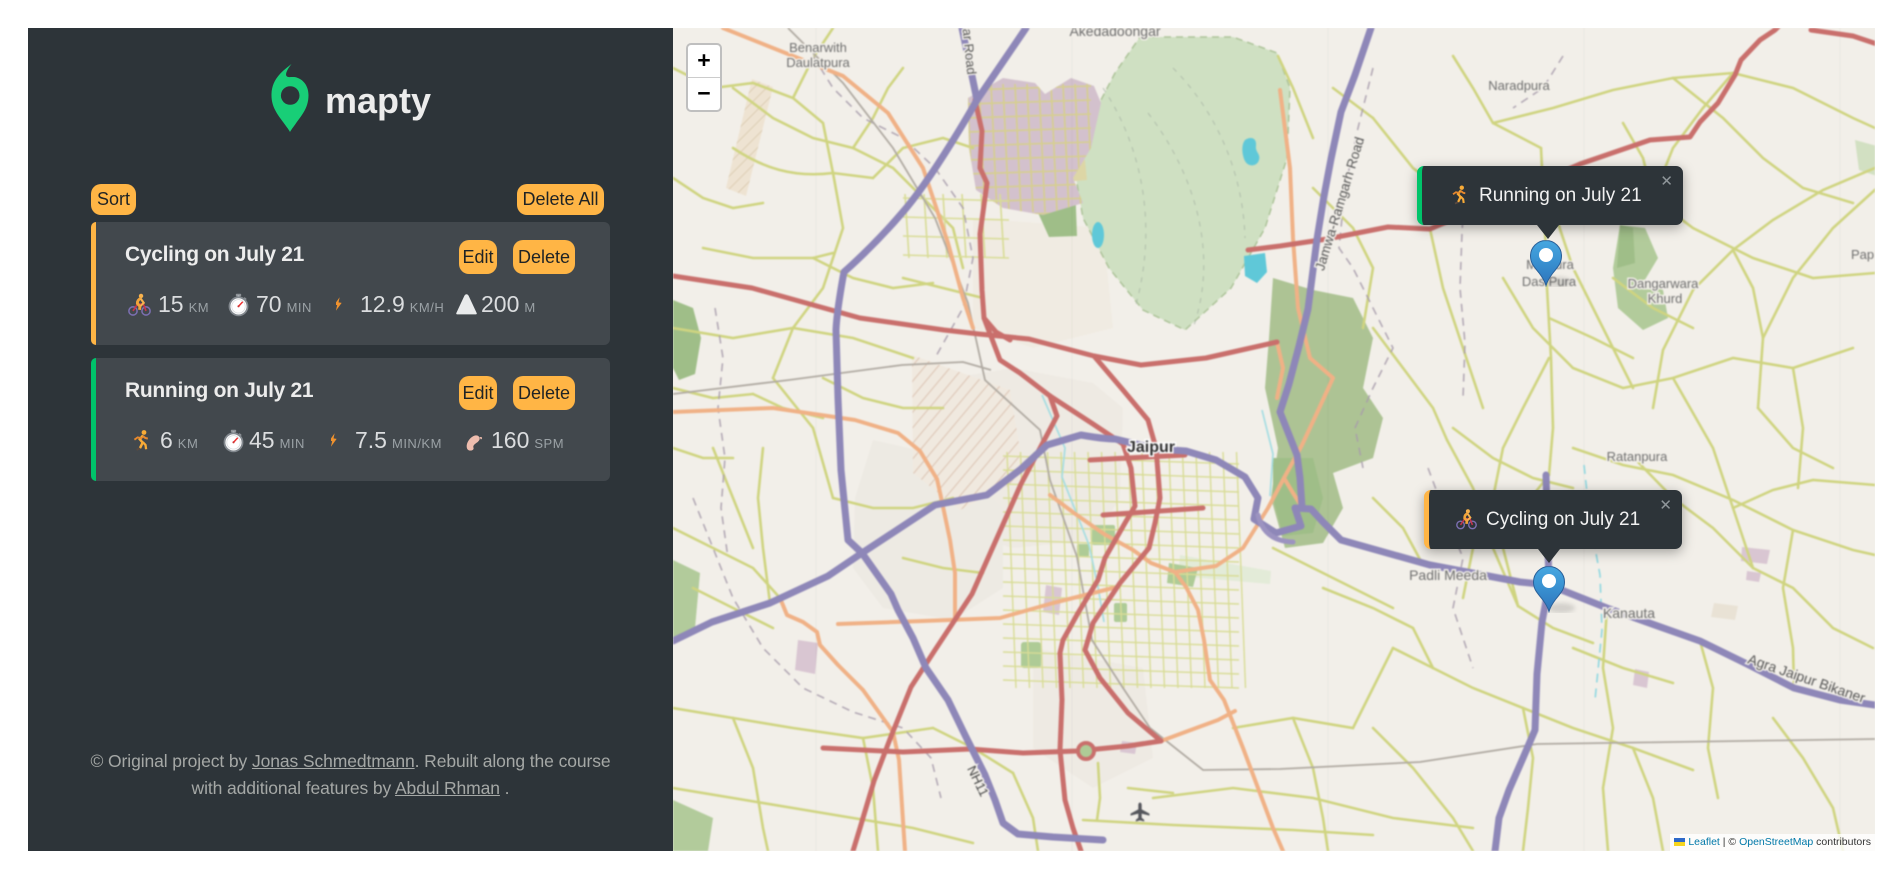 The height and width of the screenshot is (880, 1903). I want to click on svg-text: Jaipur, so click(1151, 447).